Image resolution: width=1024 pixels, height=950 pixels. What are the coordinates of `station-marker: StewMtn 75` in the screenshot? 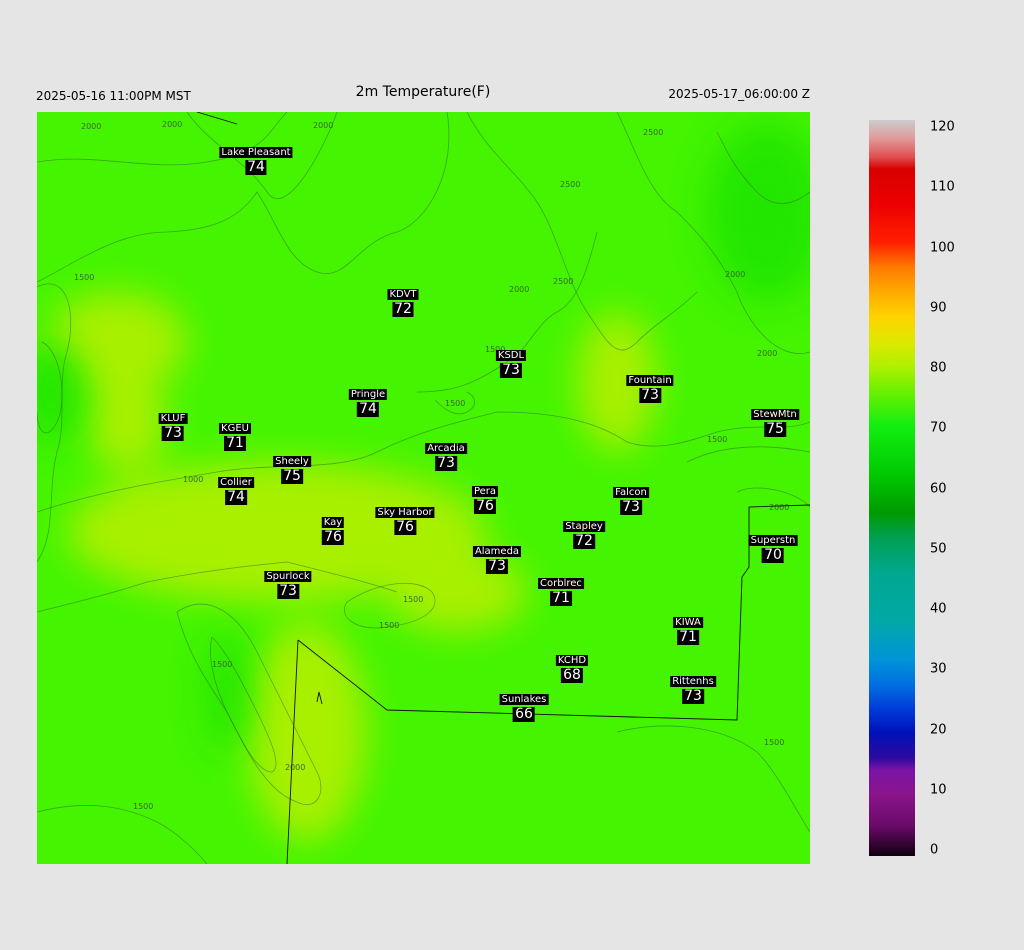 It's located at (775, 419).